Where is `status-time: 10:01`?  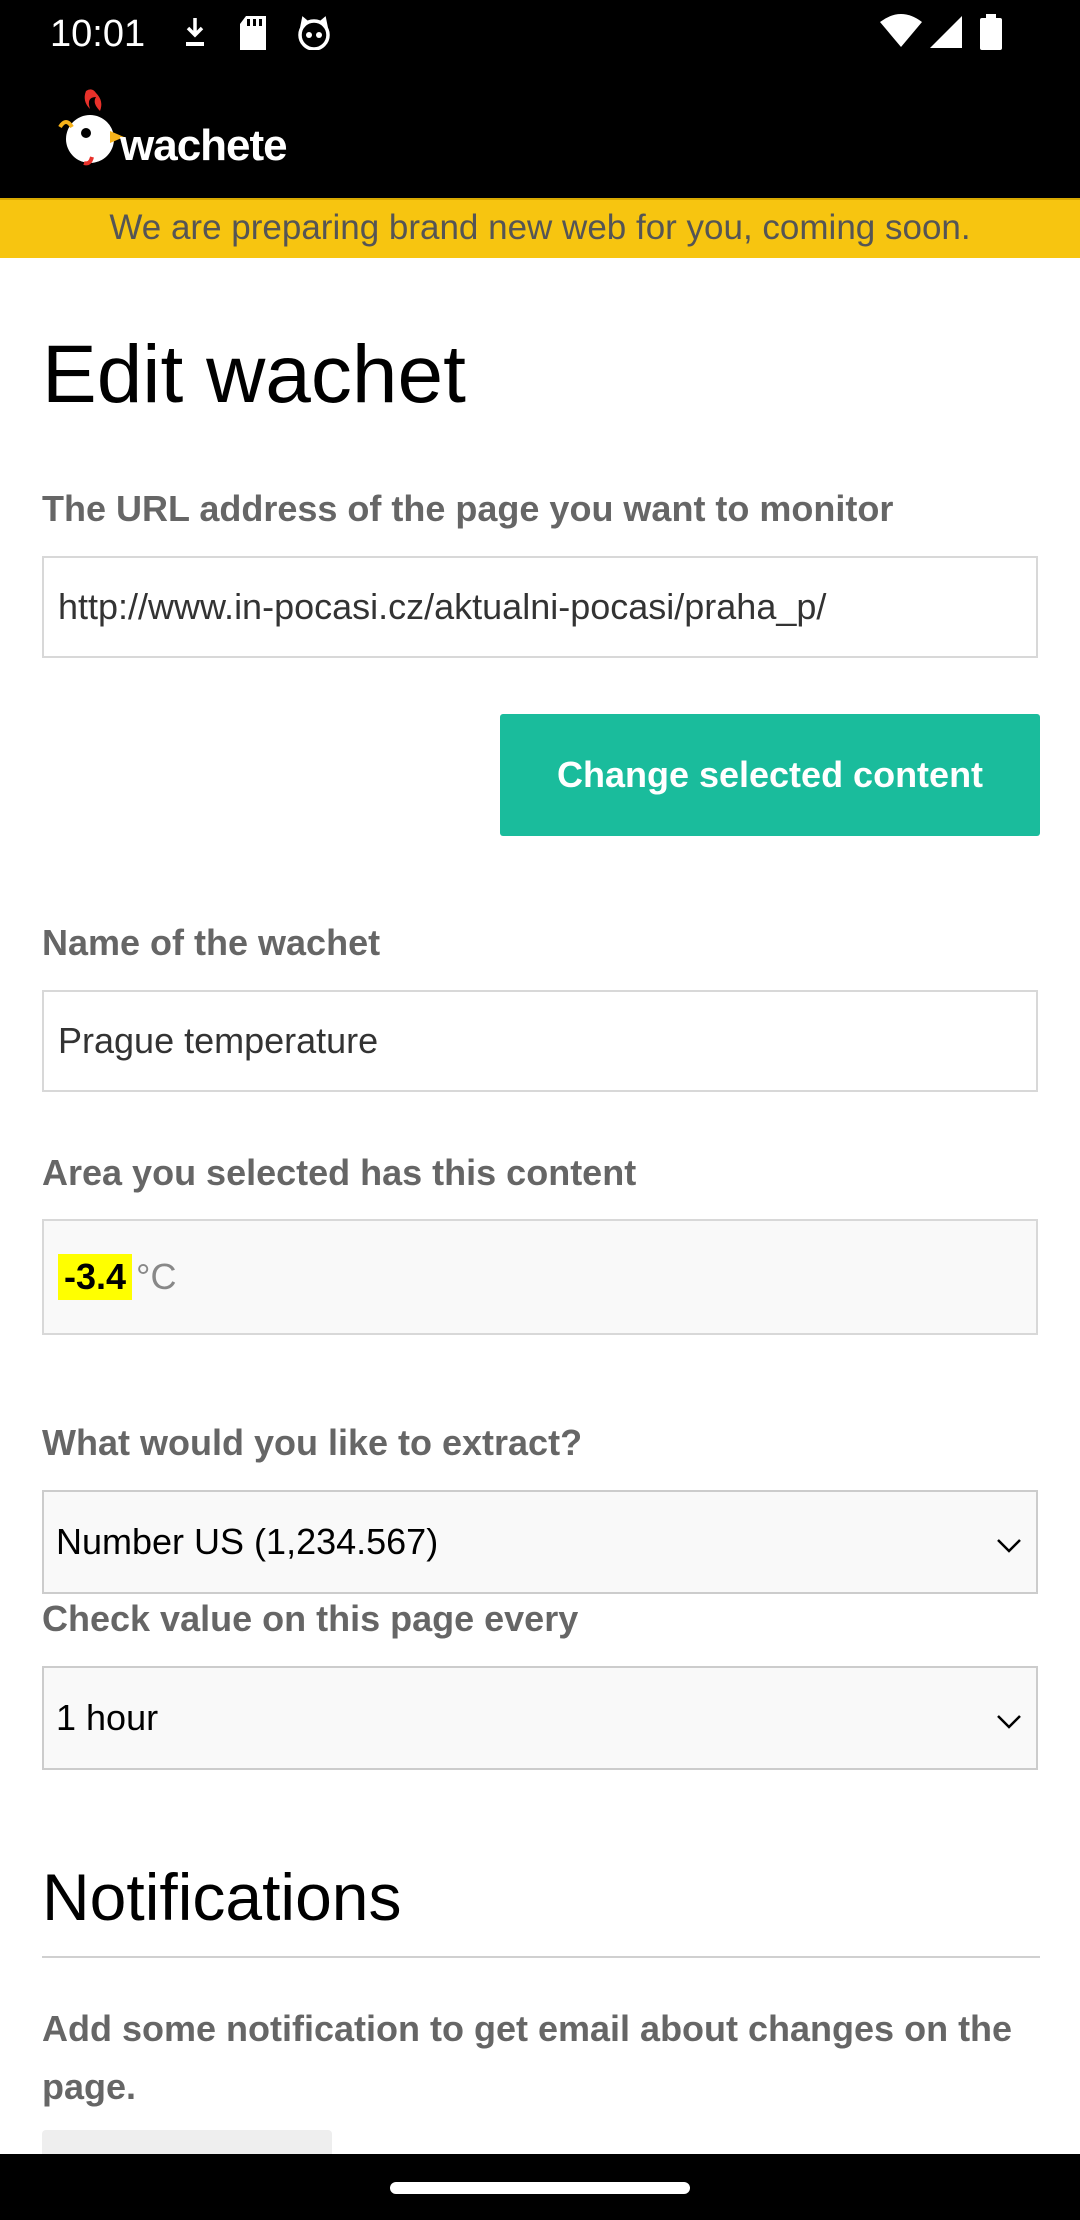
status-time: 10:01 is located at coordinates (98, 34).